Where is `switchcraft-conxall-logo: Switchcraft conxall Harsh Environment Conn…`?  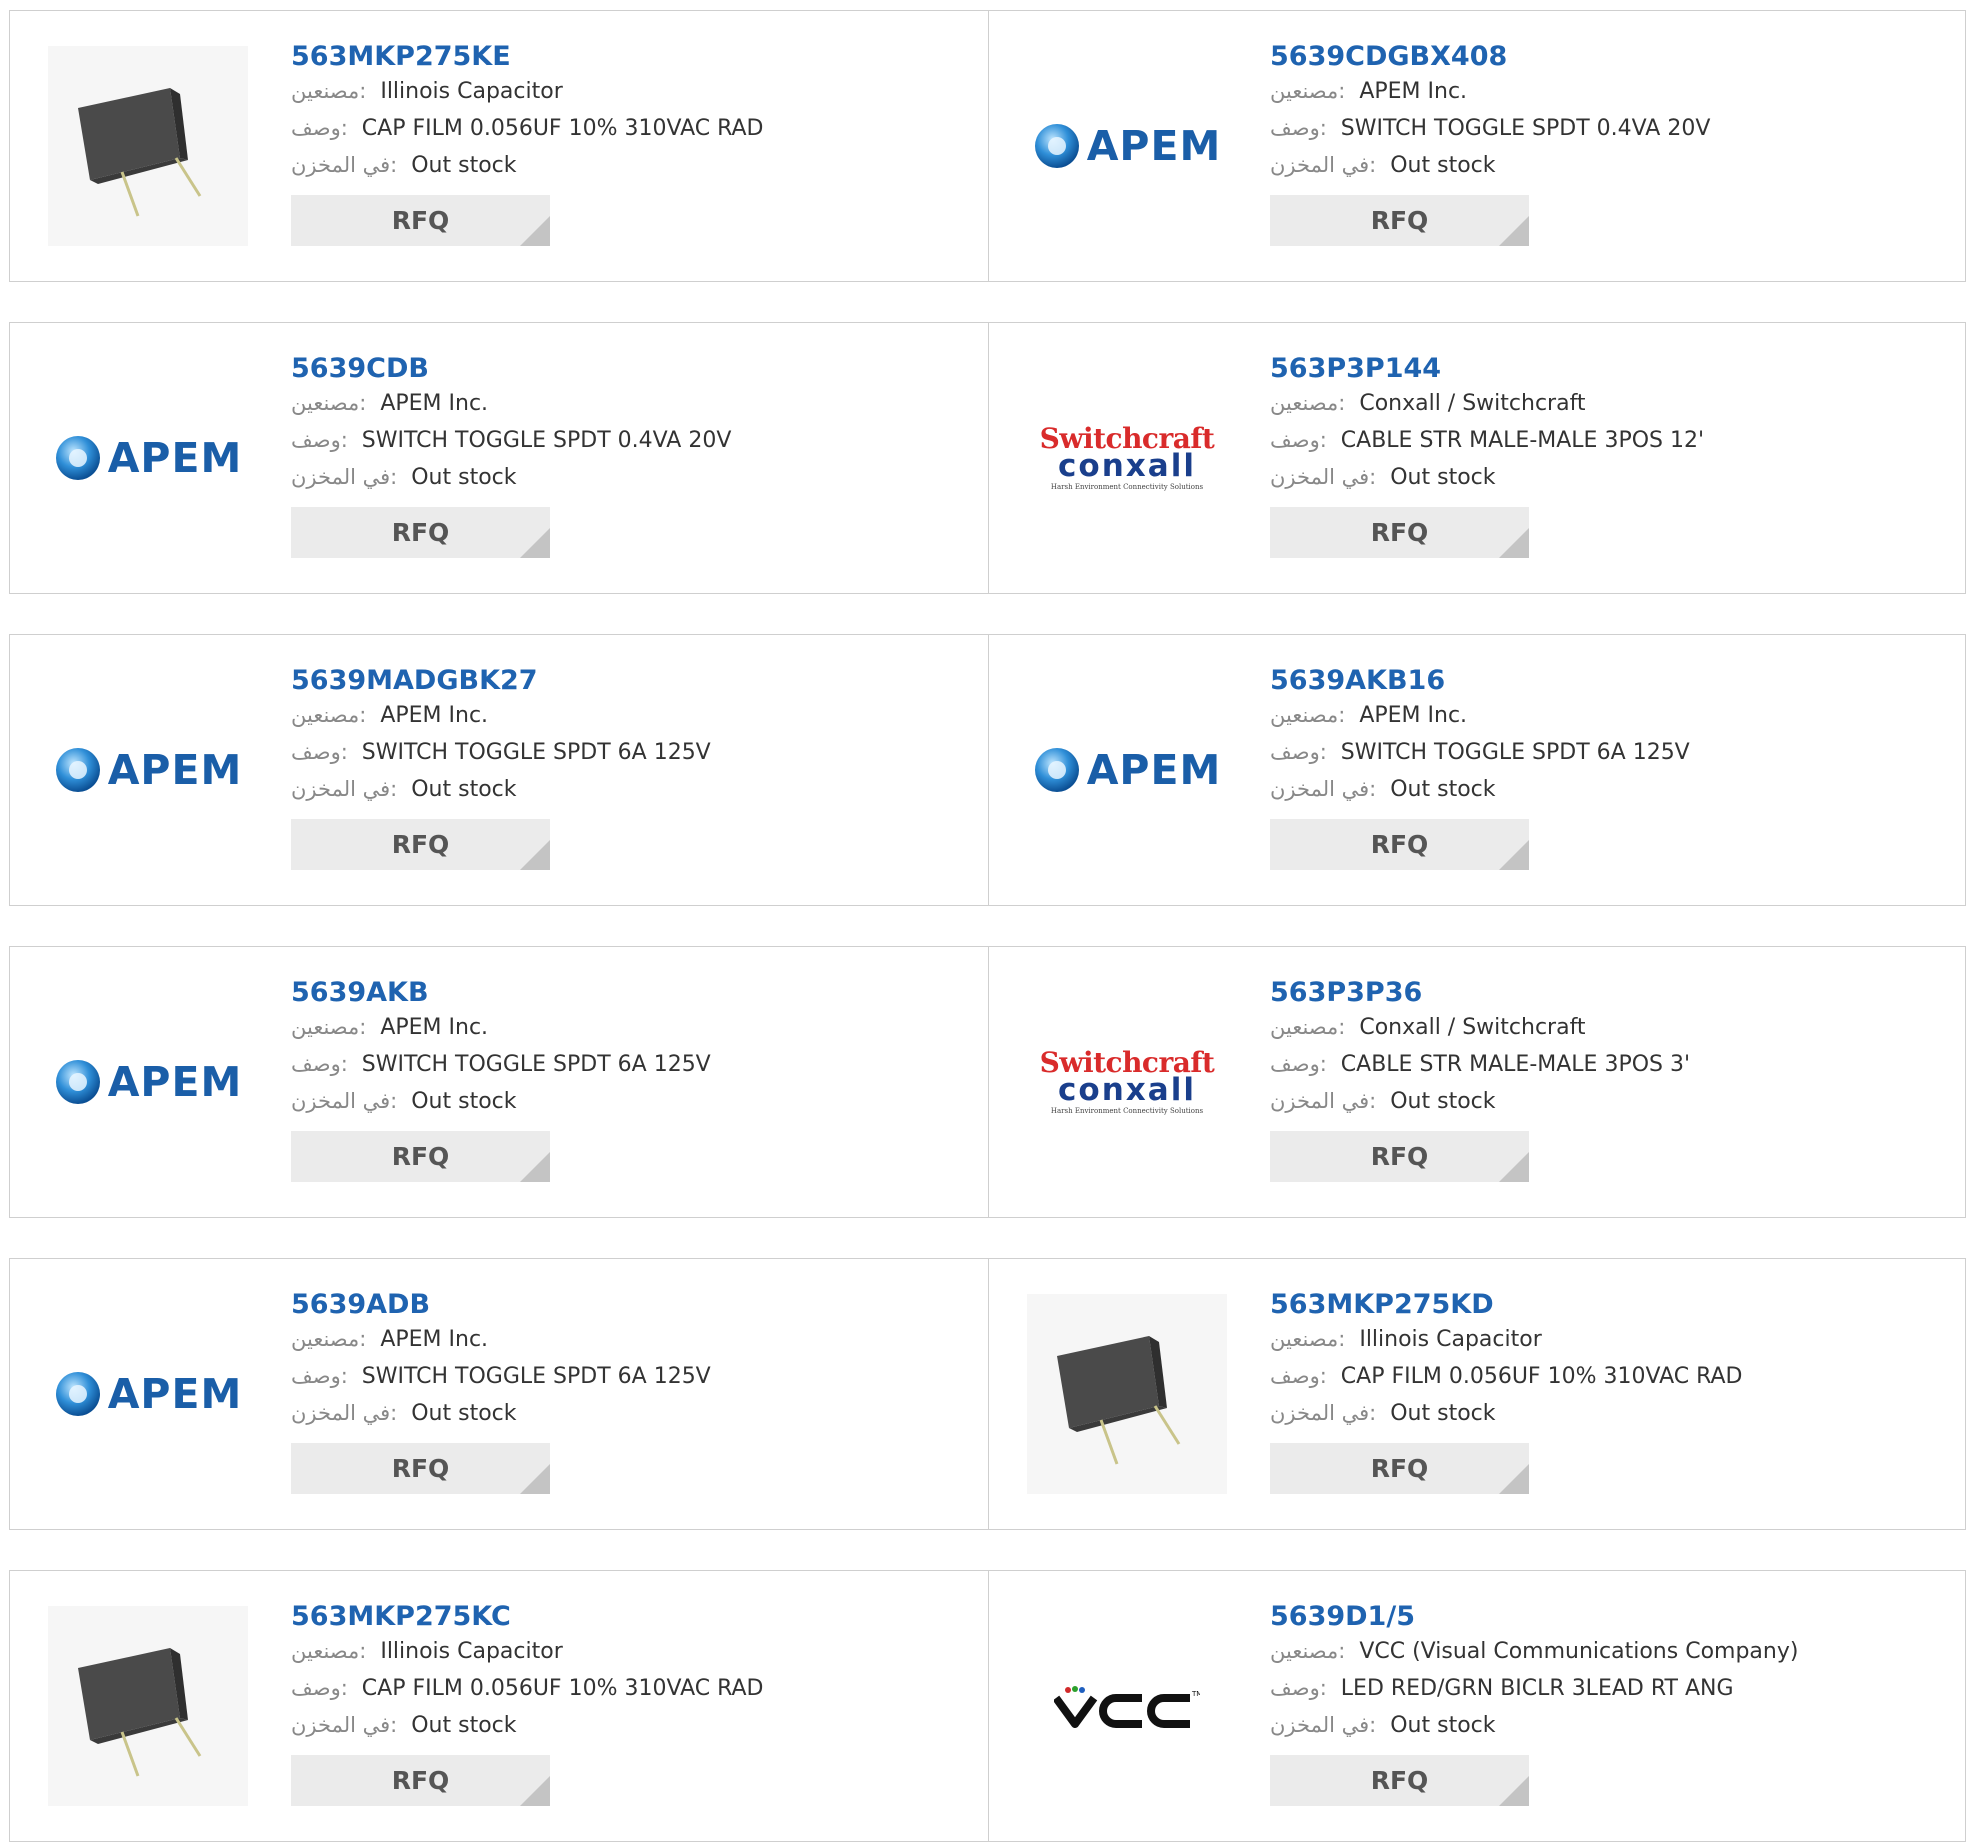
switchcraft-conxall-logo: Switchcraft conxall Harsh Environment Conn… is located at coordinates (1127, 1082).